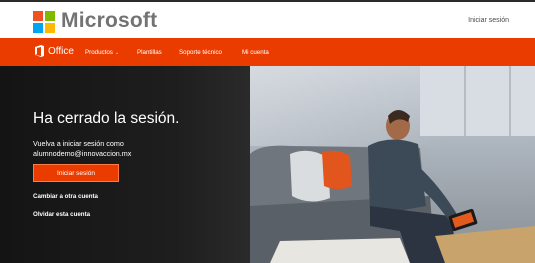 Image resolution: width=535 pixels, height=263 pixels. I want to click on orange-cushion, so click(337, 169).